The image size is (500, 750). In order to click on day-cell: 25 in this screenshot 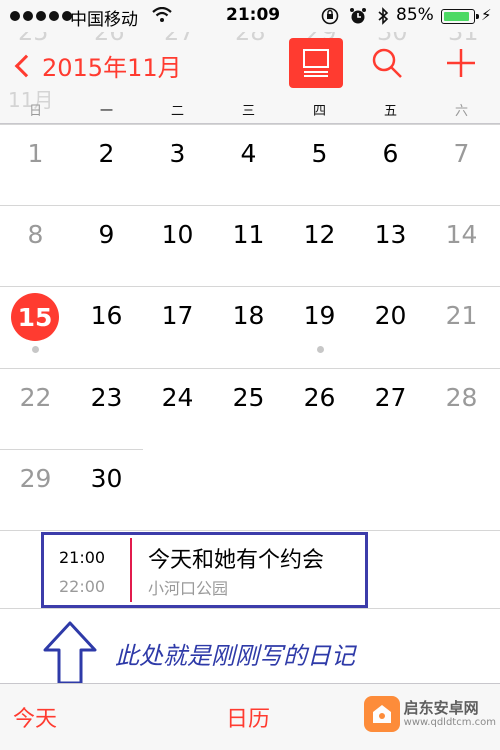, I will do `click(248, 397)`.